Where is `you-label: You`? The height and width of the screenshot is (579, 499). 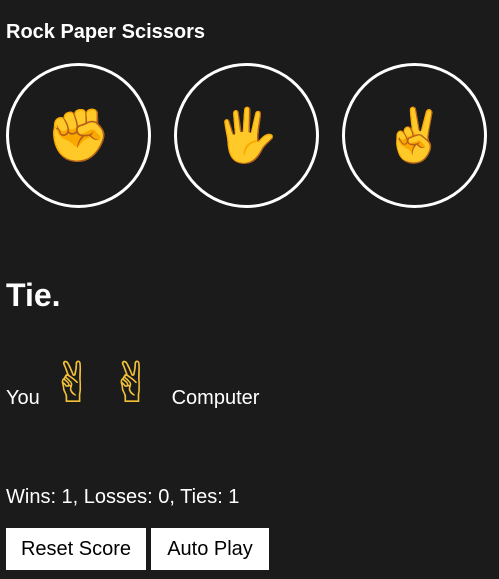
you-label: You is located at coordinates (23, 398).